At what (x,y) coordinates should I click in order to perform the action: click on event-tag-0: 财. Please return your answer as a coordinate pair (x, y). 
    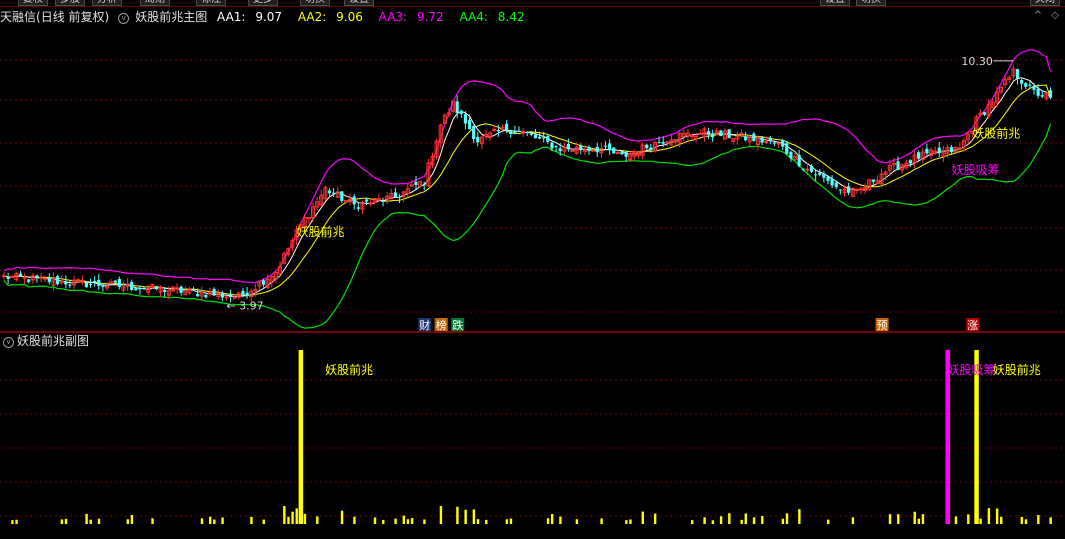
    Looking at the image, I should click on (424, 325).